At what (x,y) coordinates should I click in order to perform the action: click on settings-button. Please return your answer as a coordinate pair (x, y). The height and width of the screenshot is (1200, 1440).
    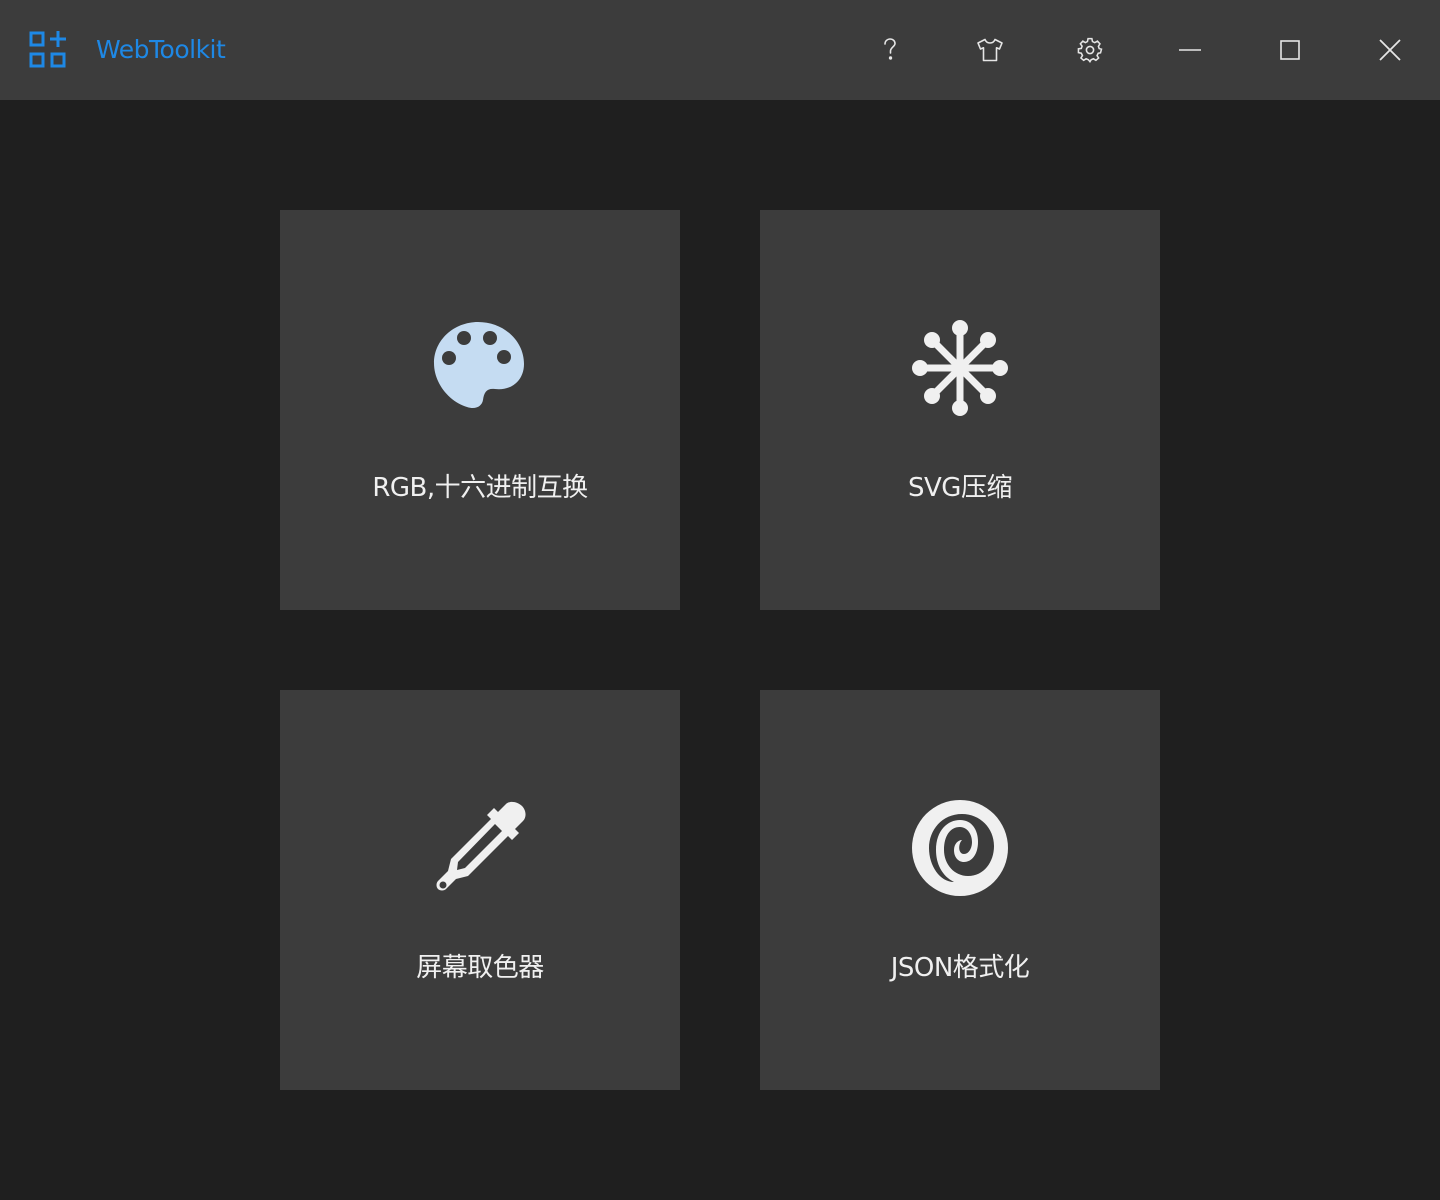
    Looking at the image, I should click on (1090, 50).